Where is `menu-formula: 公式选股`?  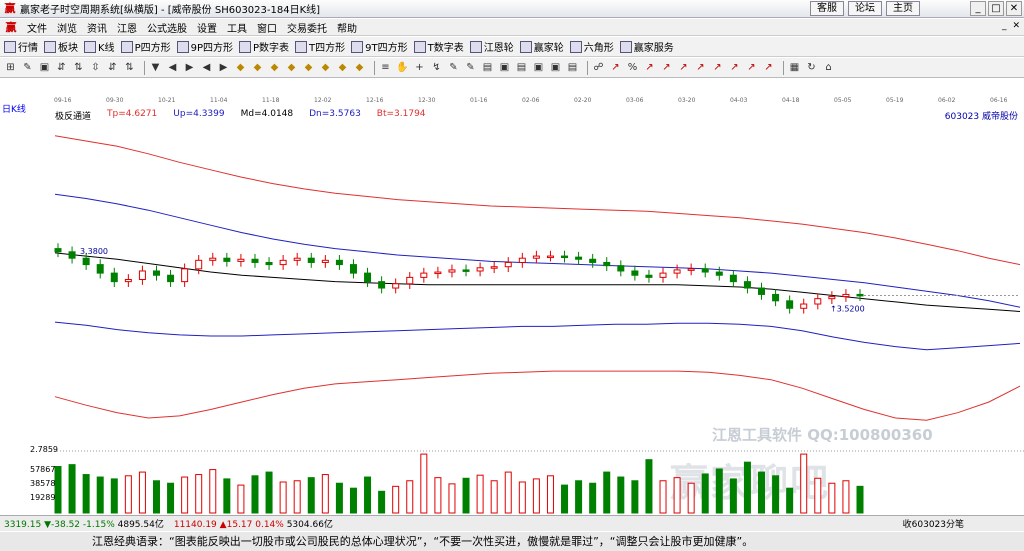
menu-formula: 公式选股 is located at coordinates (167, 27).